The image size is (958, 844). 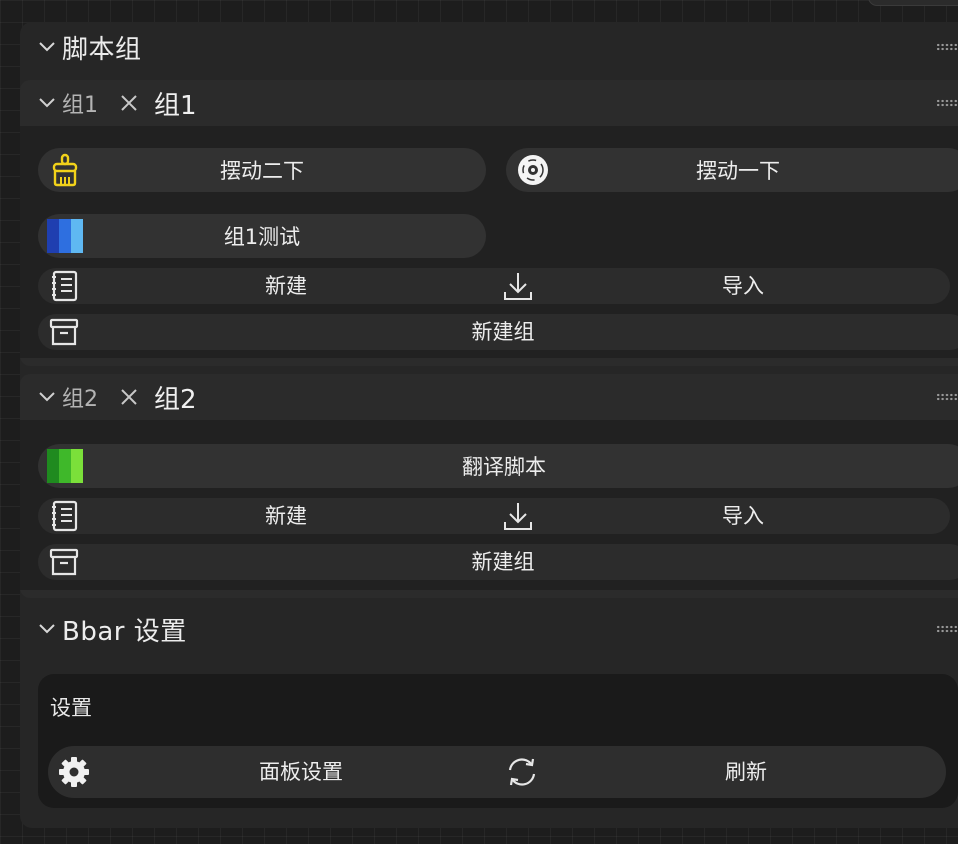 I want to click on blue-stripes-icon, so click(x=65, y=236).